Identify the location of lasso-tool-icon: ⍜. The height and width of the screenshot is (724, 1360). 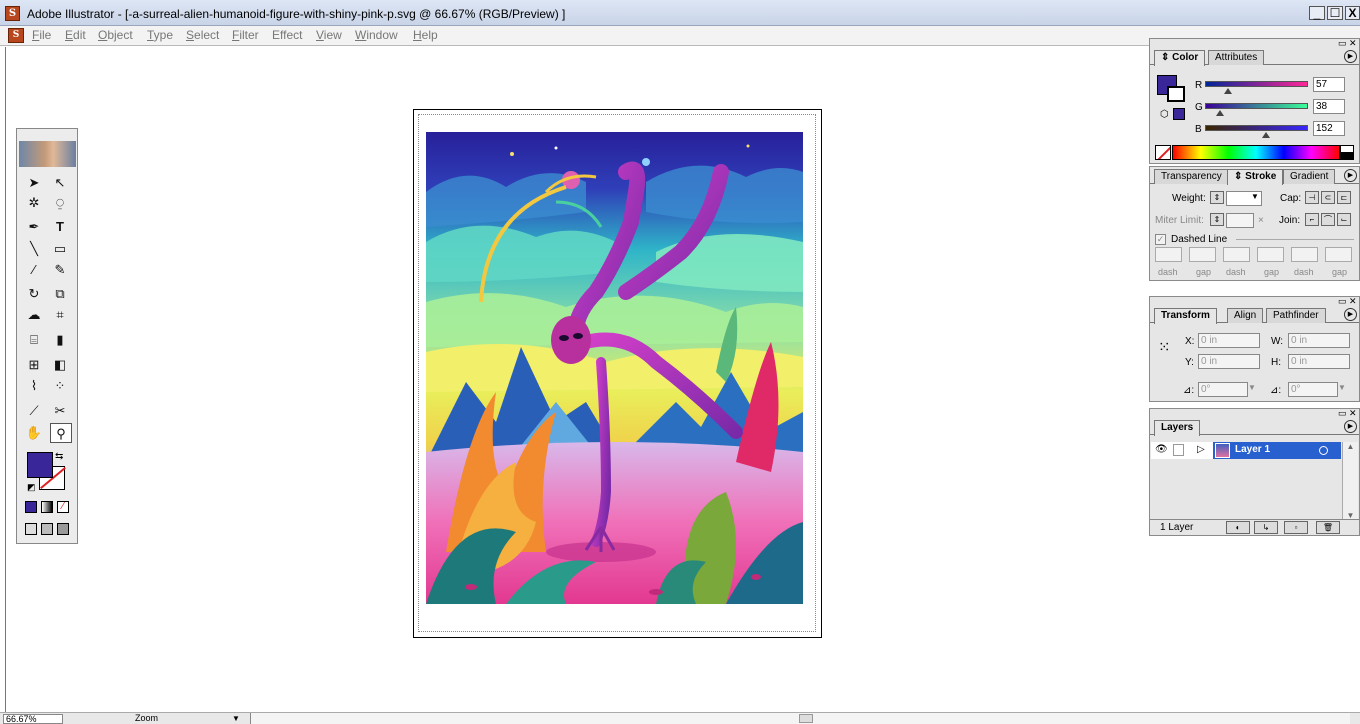
(60, 203).